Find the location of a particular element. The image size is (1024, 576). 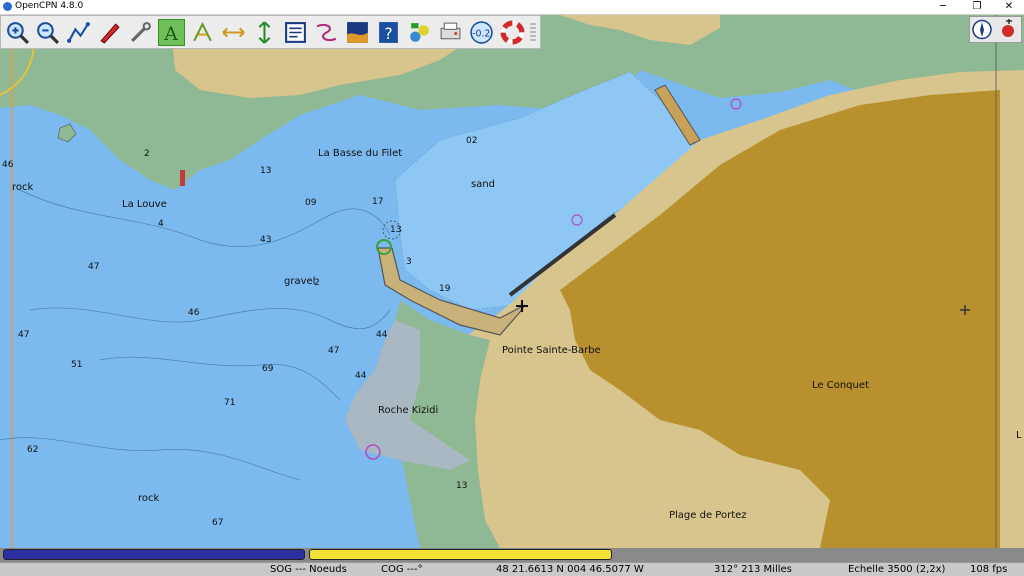

svg-text: A is located at coordinates (170, 34).